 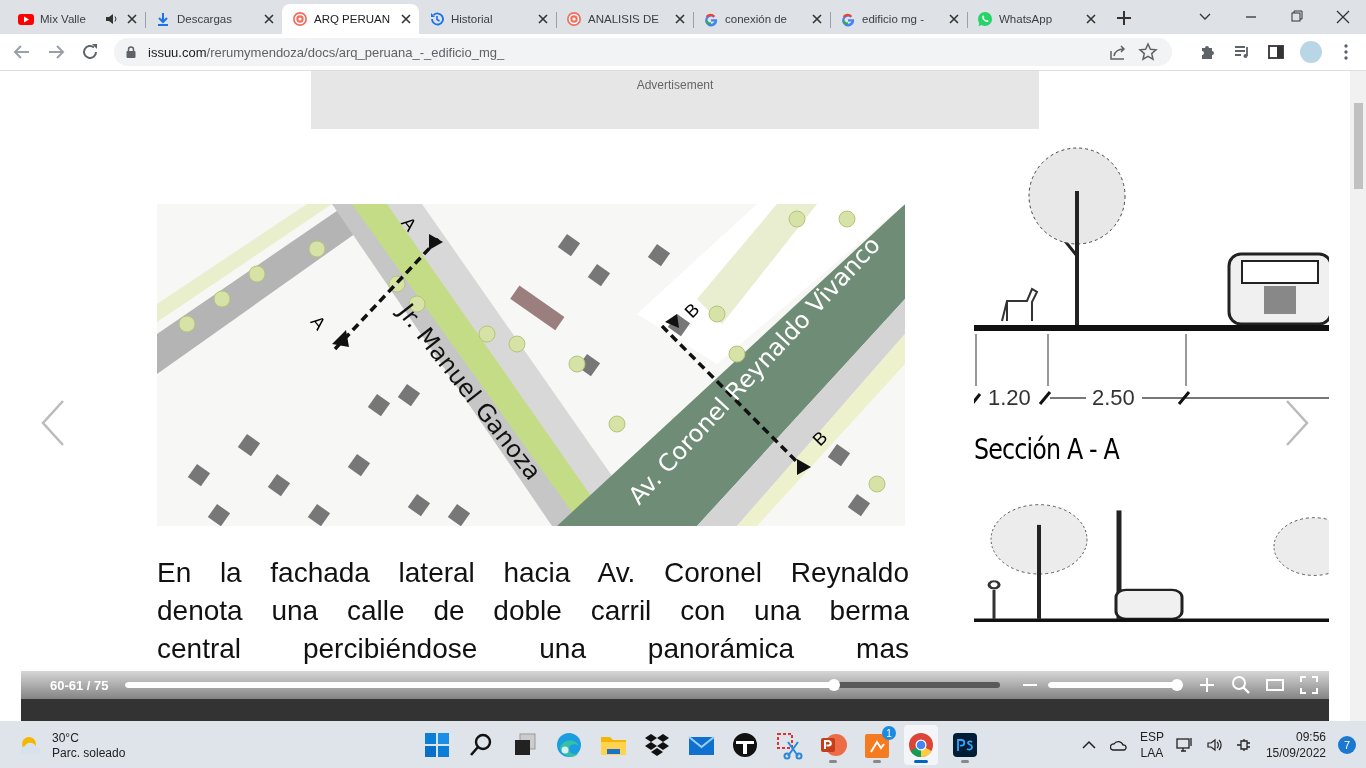 I want to click on browser-tab: ARQ PERUAN, so click(x=350, y=19).